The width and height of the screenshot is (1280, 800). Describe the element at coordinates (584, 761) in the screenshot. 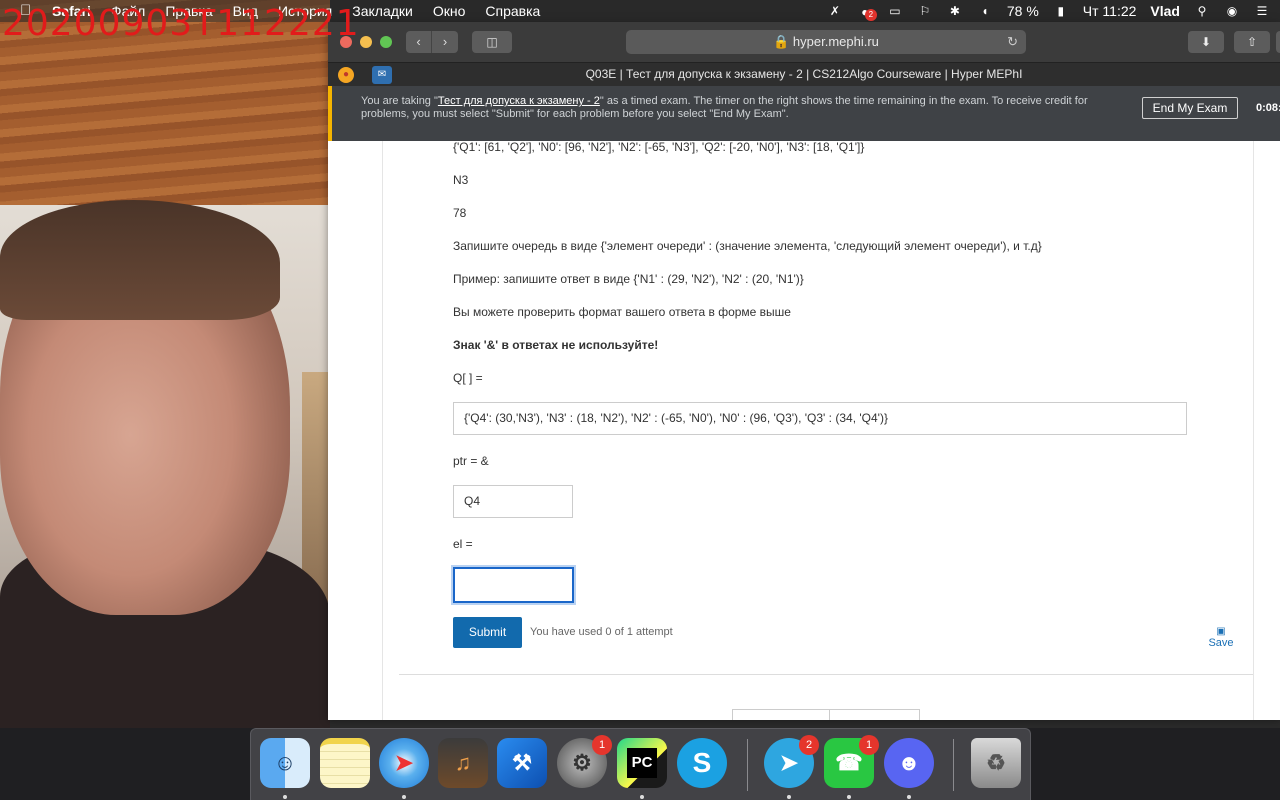

I see `system-preferences-icon: ⚙ 1` at that location.